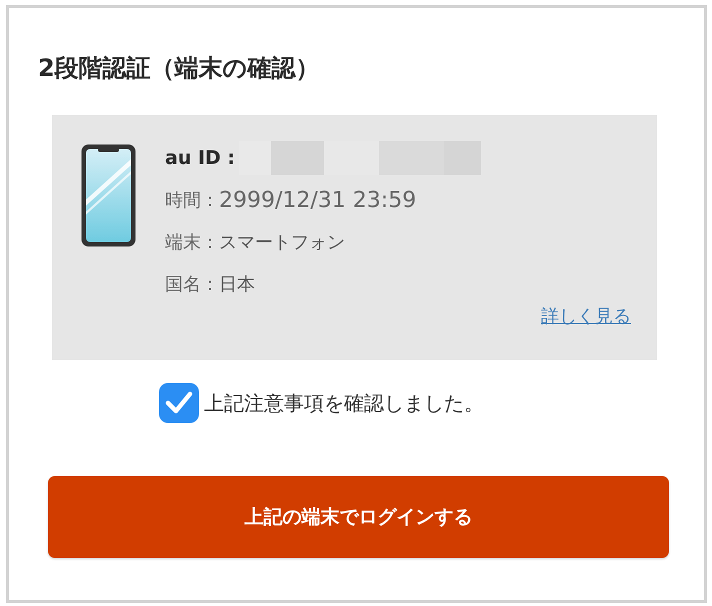 This screenshot has width=712, height=606. I want to click on detail-value: 2999/12/31 23:59, so click(317, 200).